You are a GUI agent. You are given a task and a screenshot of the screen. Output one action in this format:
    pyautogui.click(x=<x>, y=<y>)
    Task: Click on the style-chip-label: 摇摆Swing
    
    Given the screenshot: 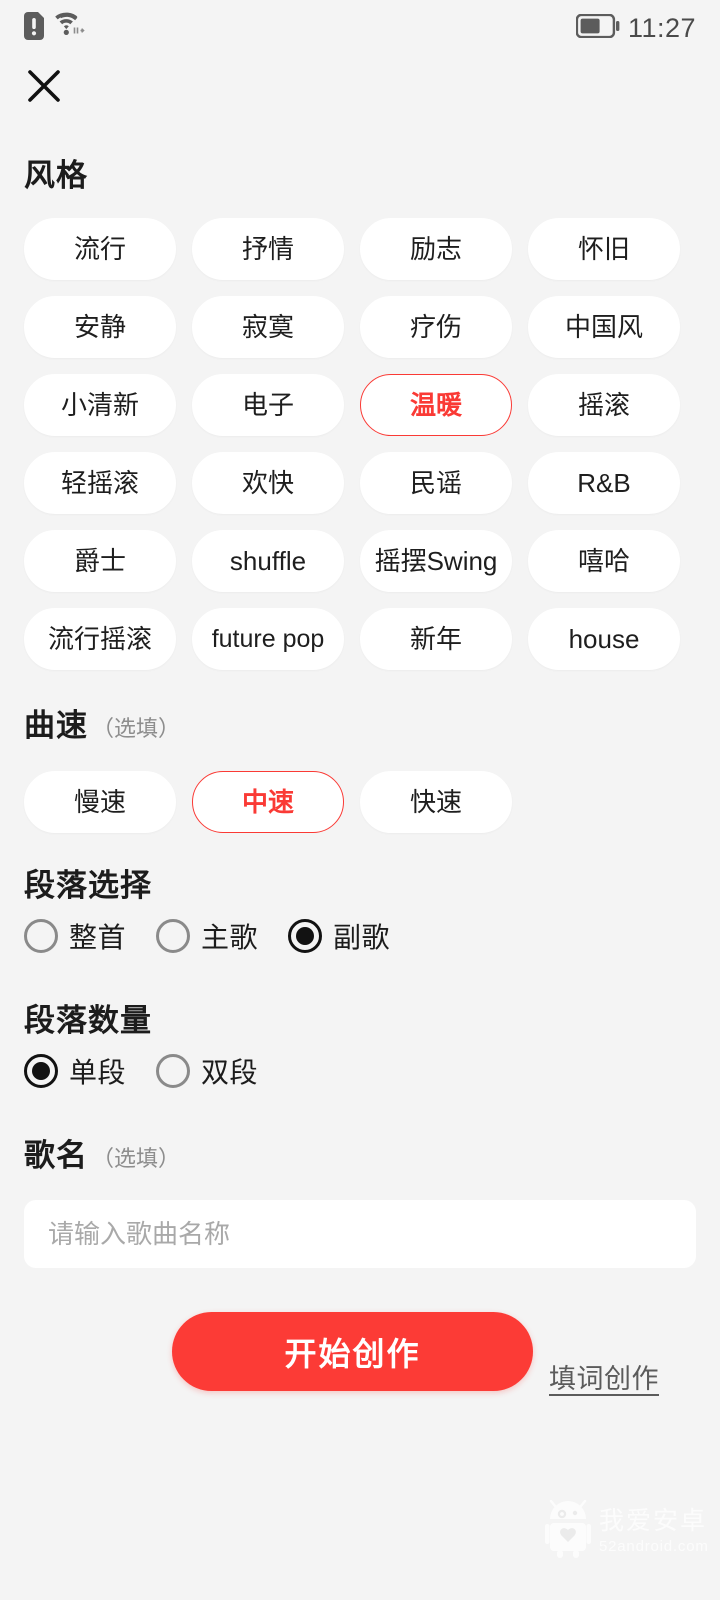 What is the action you would take?
    pyautogui.click(x=436, y=561)
    